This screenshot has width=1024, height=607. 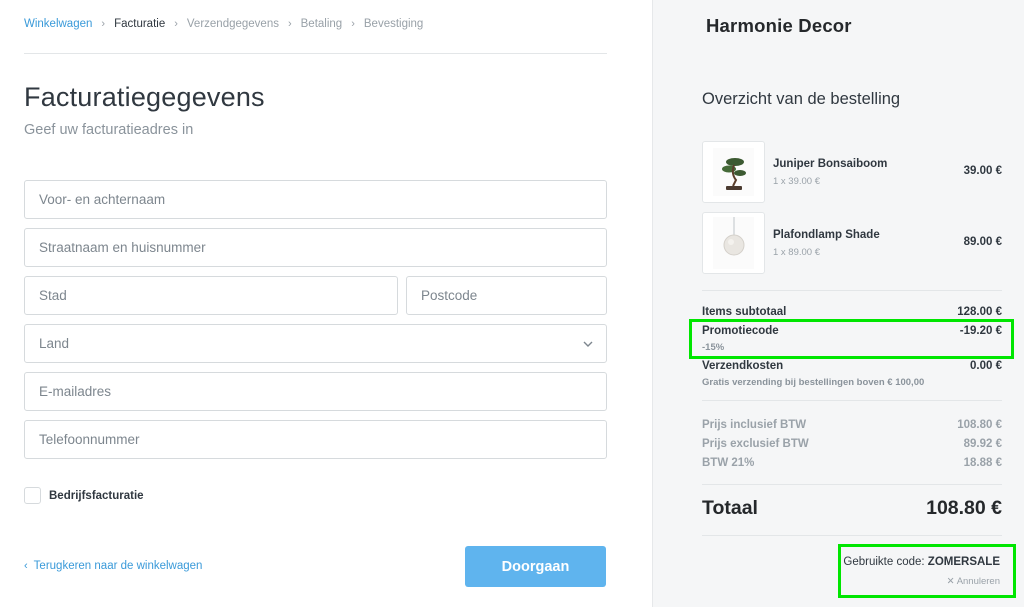 I want to click on company-billing-row: Bedrijfsfacturatie, so click(x=84, y=495).